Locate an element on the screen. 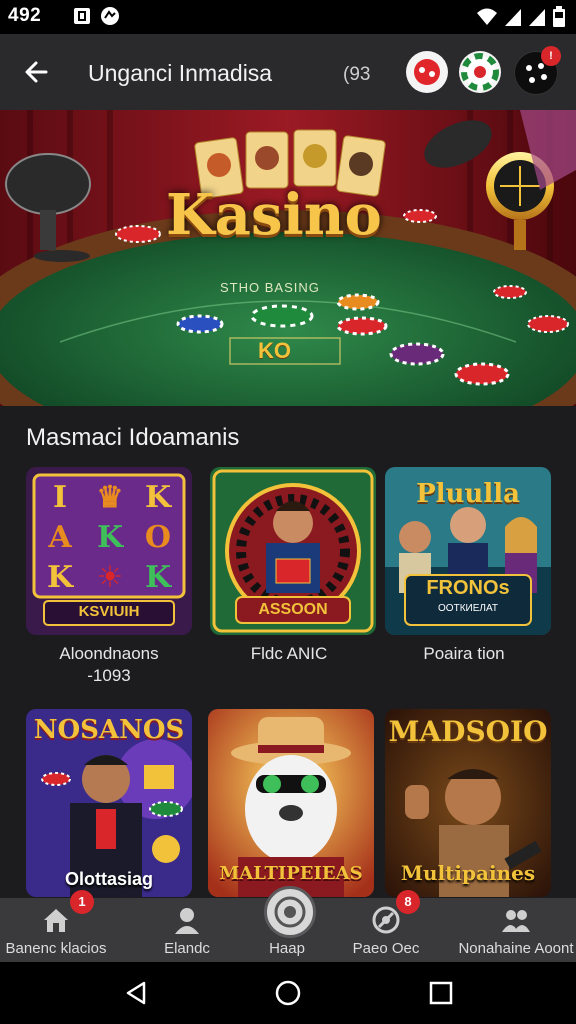  hero-brand: Kasino is located at coordinates (274, 215).